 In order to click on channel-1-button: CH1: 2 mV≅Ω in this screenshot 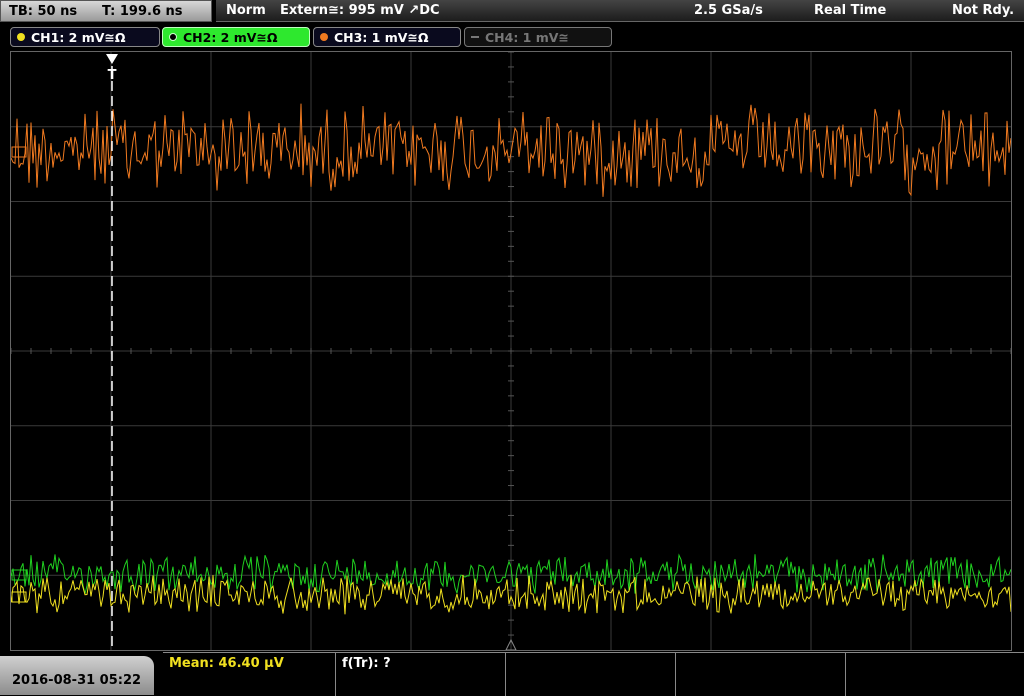, I will do `click(85, 37)`.